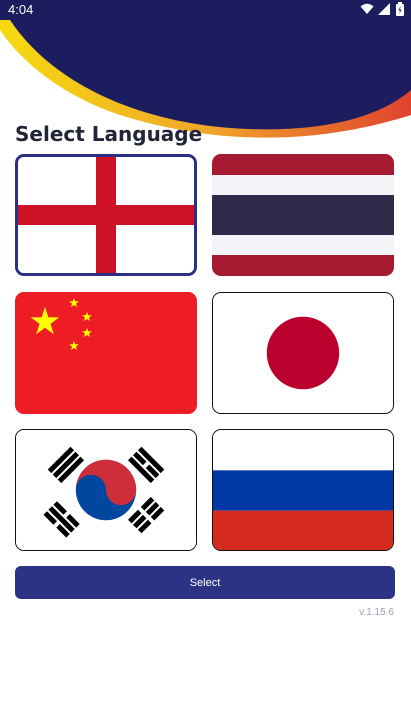 This screenshot has width=411, height=723. Describe the element at coordinates (376, 612) in the screenshot. I see `app-version: v.1.15.6` at that location.